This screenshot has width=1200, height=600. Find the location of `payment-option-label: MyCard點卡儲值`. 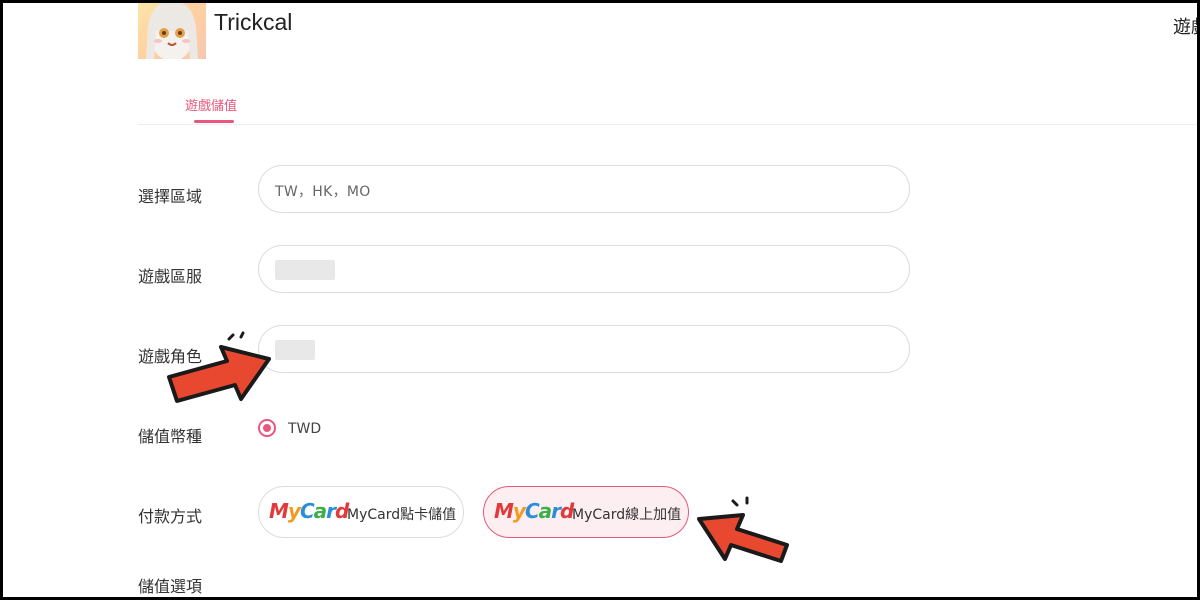

payment-option-label: MyCard點卡儲值 is located at coordinates (402, 515).